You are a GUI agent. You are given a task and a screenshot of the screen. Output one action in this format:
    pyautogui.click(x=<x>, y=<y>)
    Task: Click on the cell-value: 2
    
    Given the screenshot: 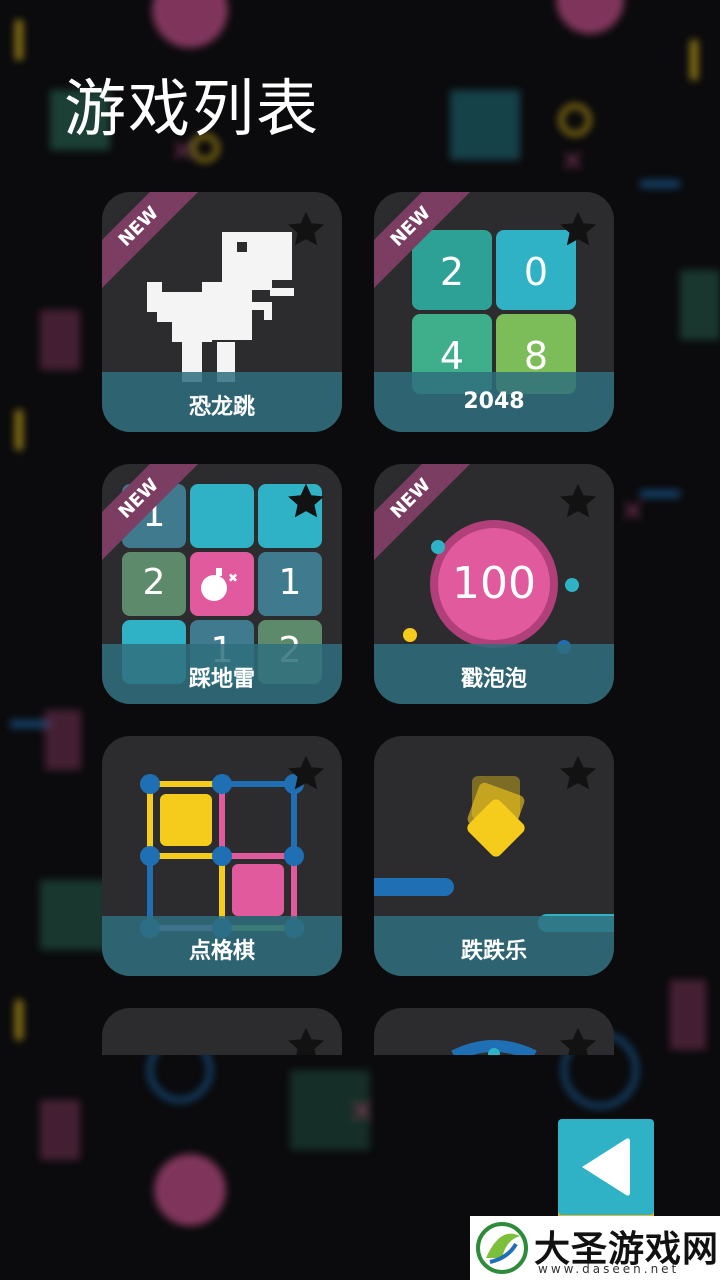 What is the action you would take?
    pyautogui.click(x=154, y=582)
    